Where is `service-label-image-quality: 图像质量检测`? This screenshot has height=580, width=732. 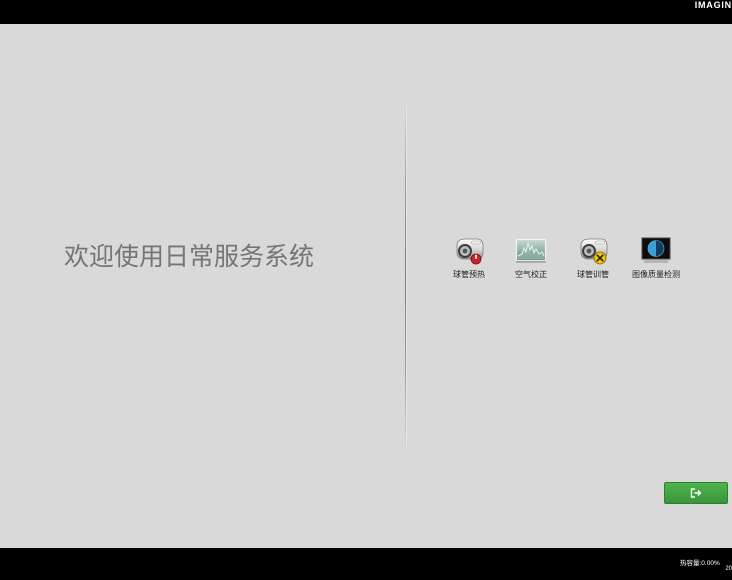
service-label-image-quality: 图像质量检测 is located at coordinates (656, 274).